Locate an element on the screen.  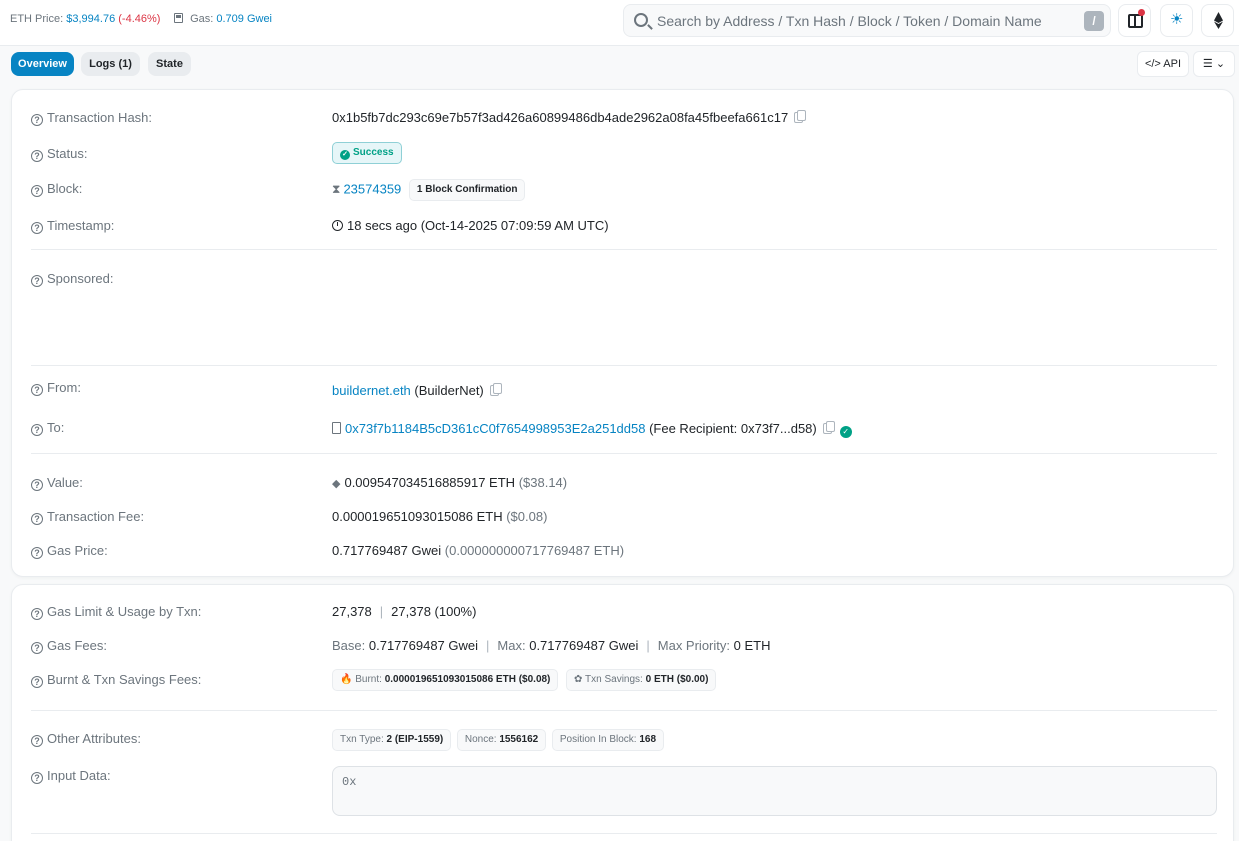
from-value: buildernet.eth (BuilderNet) is located at coordinates (417, 390).